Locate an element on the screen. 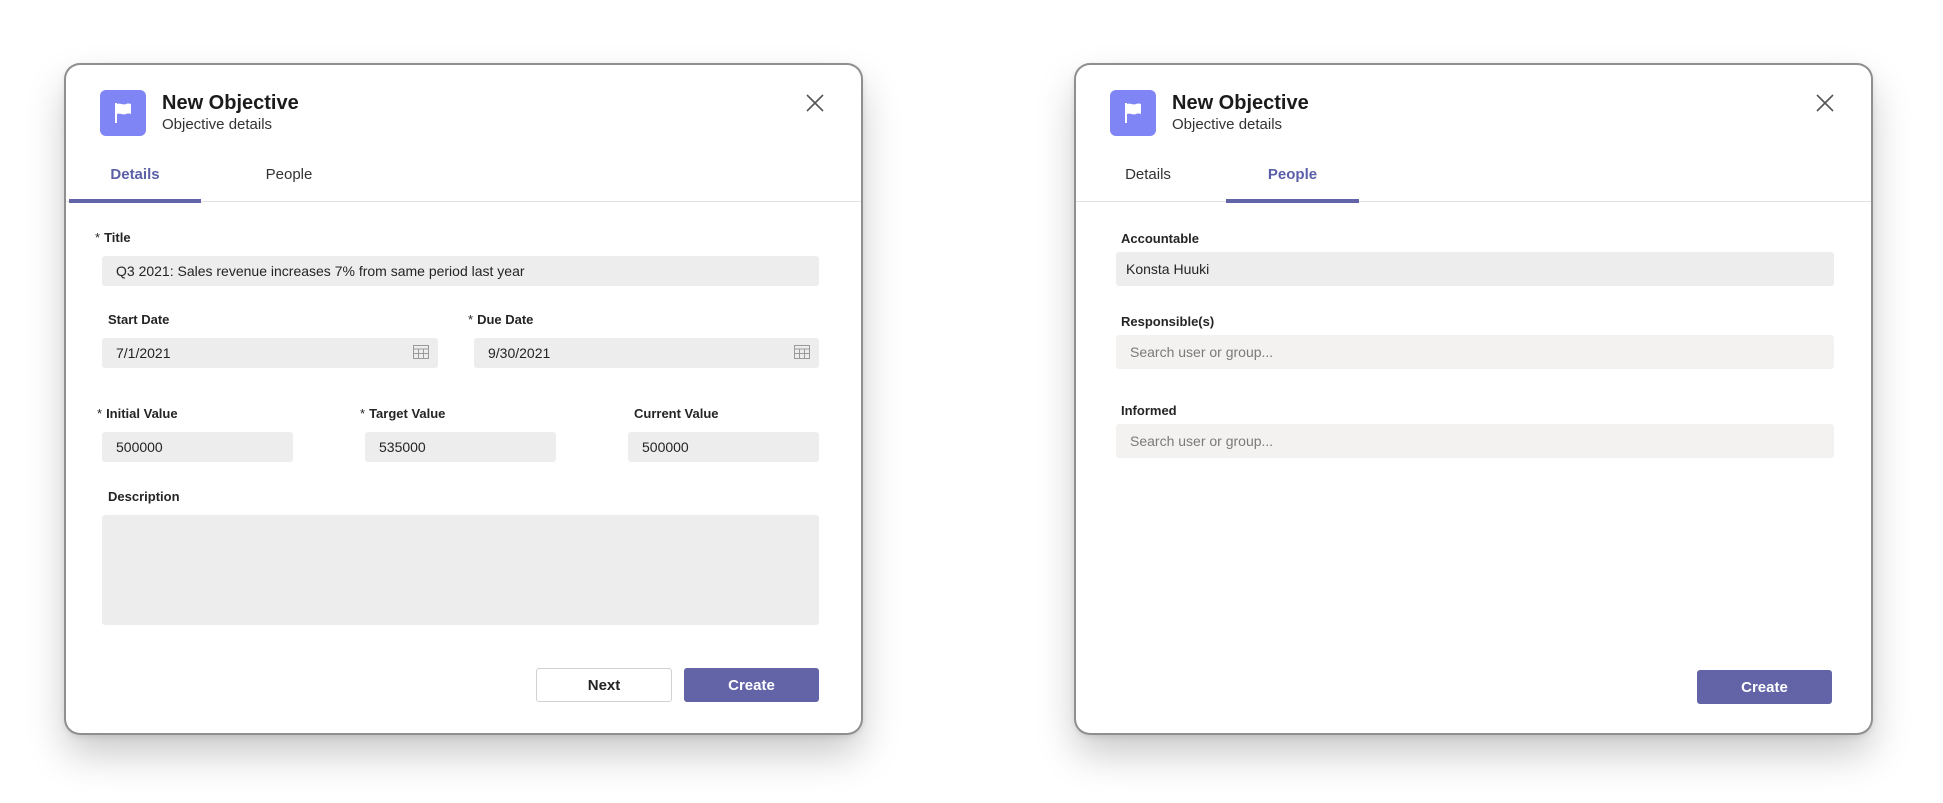 Image resolution: width=1943 pixels, height=803 pixels. title-label: * Title is located at coordinates (113, 237).